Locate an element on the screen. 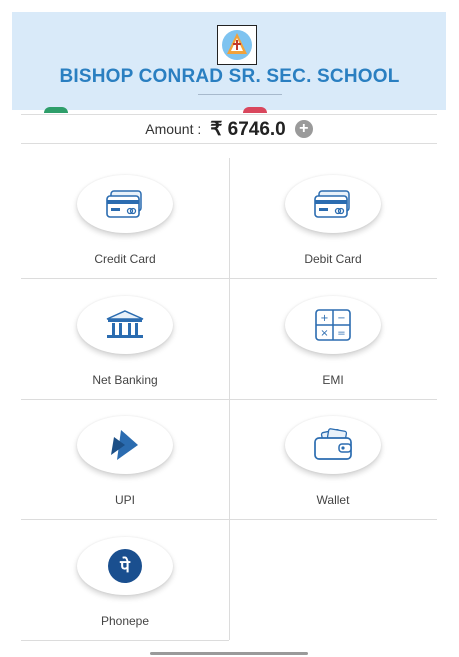 The image size is (459, 657). payment-option-net-banking: Net Banking is located at coordinates (125, 339).